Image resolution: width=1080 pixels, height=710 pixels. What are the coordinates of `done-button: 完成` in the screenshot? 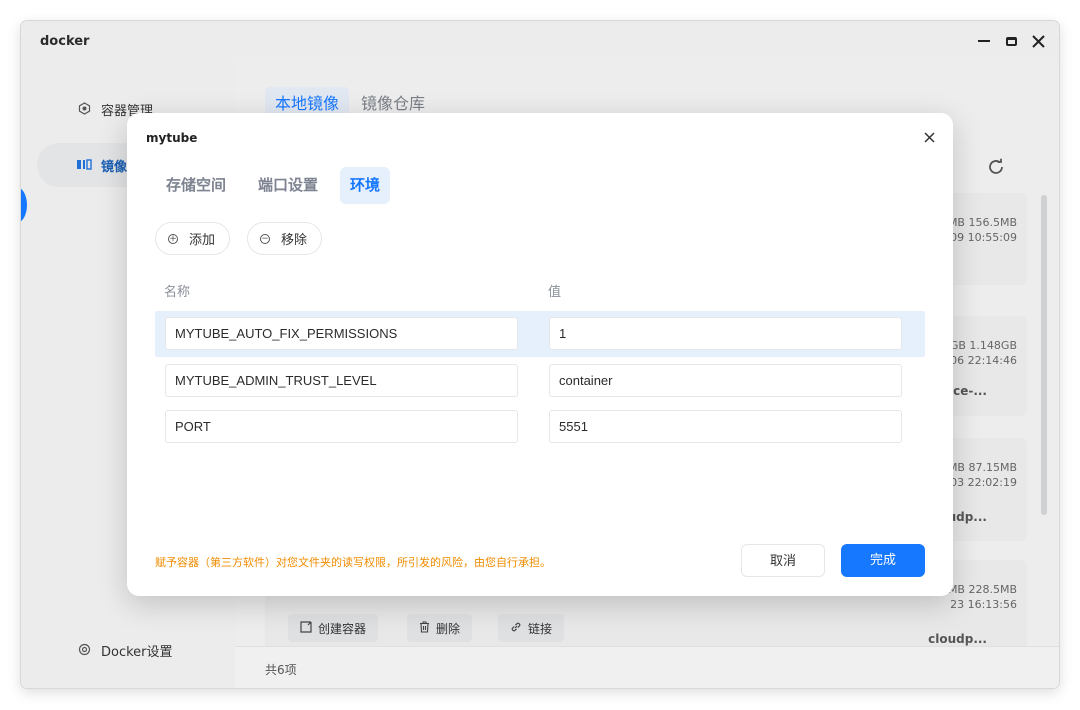 It's located at (883, 560).